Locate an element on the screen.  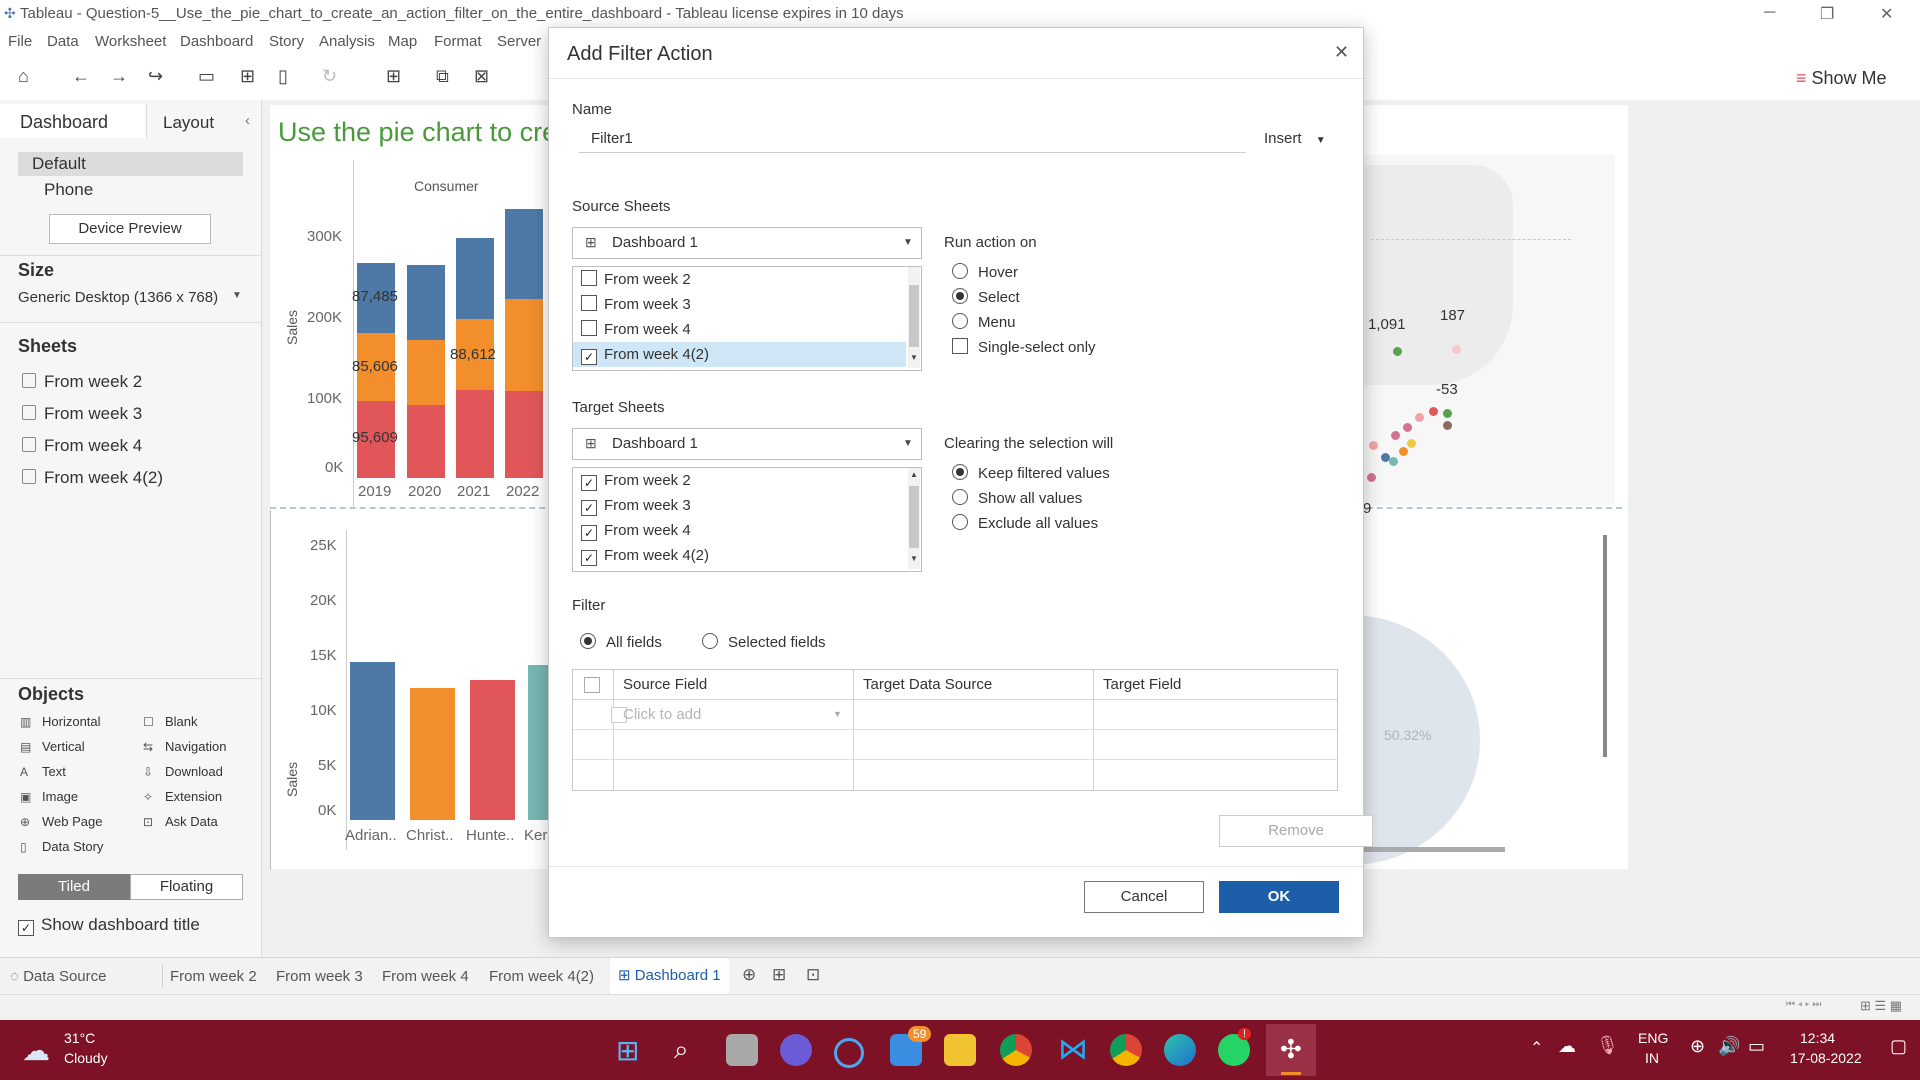
object-vertical: ▤ Vertical is located at coordinates (52, 746).